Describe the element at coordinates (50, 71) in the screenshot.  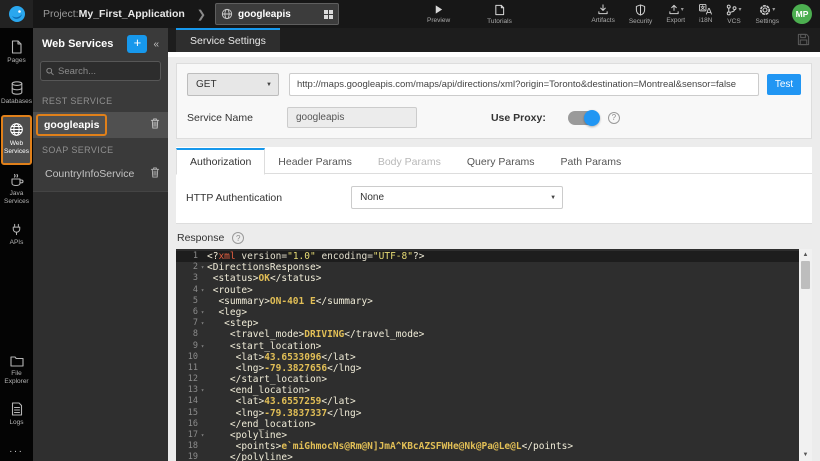
I see `search-icon` at that location.